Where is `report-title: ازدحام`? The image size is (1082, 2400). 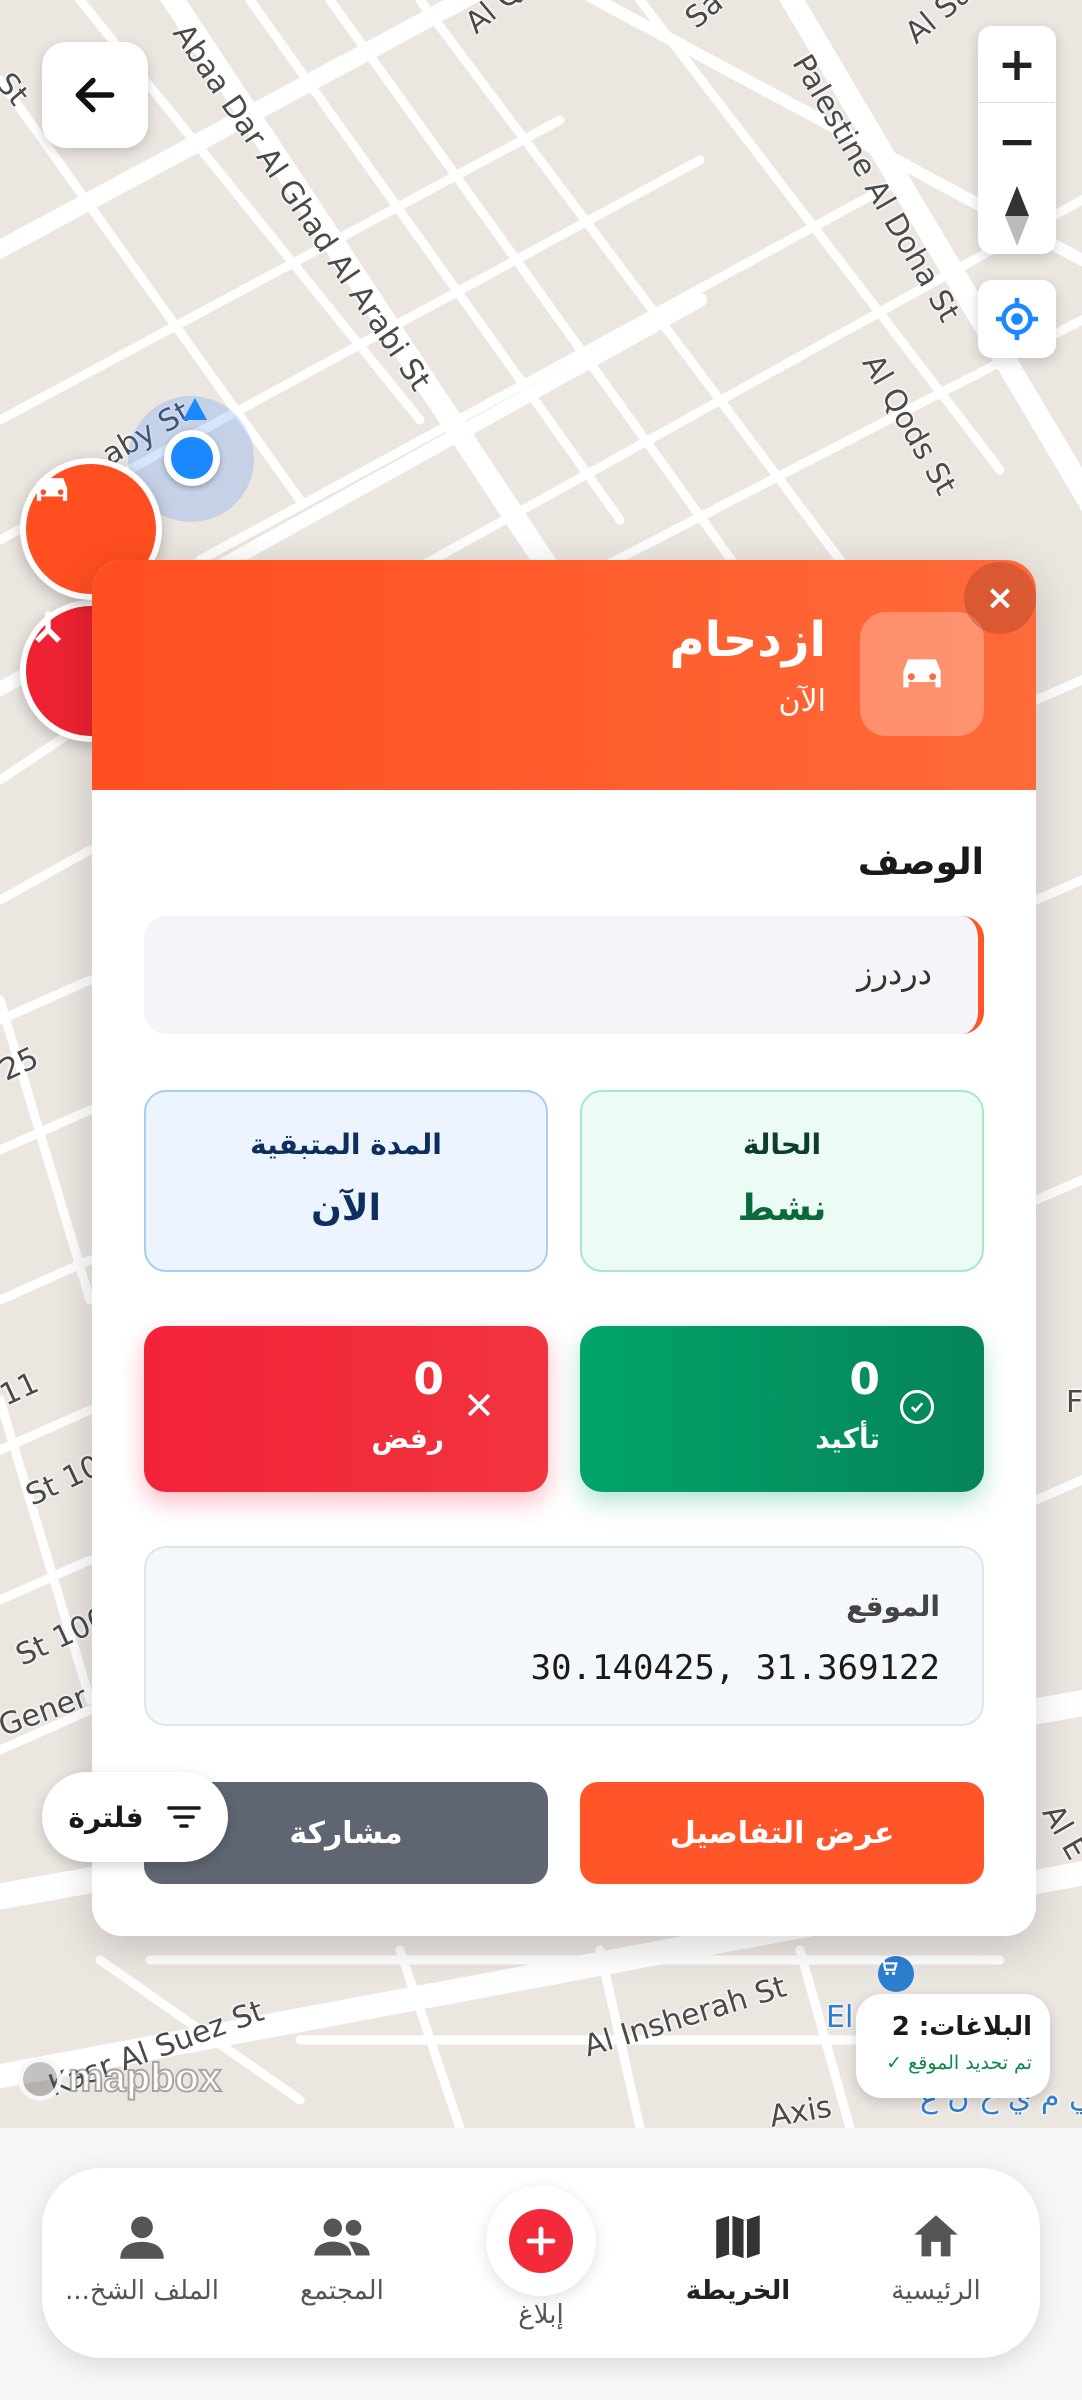
report-title: ازدحام is located at coordinates (747, 640).